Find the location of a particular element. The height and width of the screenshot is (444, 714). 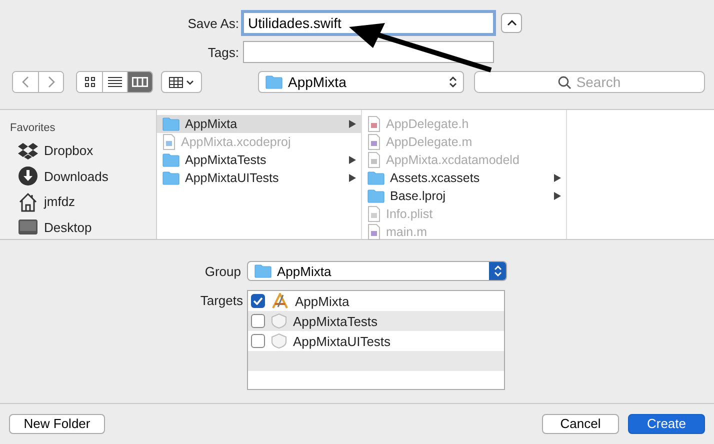

save-as-label: Save As: is located at coordinates (213, 23).